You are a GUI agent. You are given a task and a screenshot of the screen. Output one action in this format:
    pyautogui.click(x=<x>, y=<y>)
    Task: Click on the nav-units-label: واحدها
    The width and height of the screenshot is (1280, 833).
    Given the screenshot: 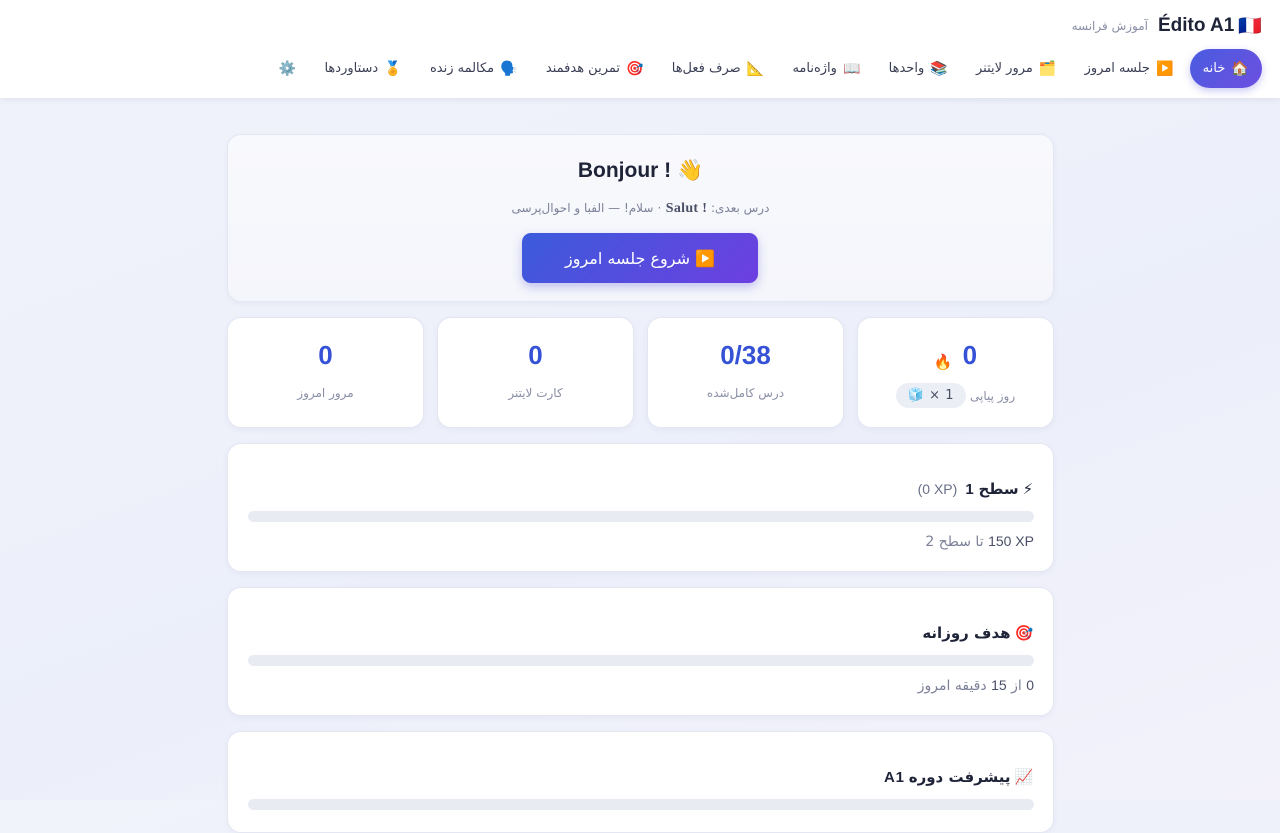 What is the action you would take?
    pyautogui.click(x=906, y=68)
    